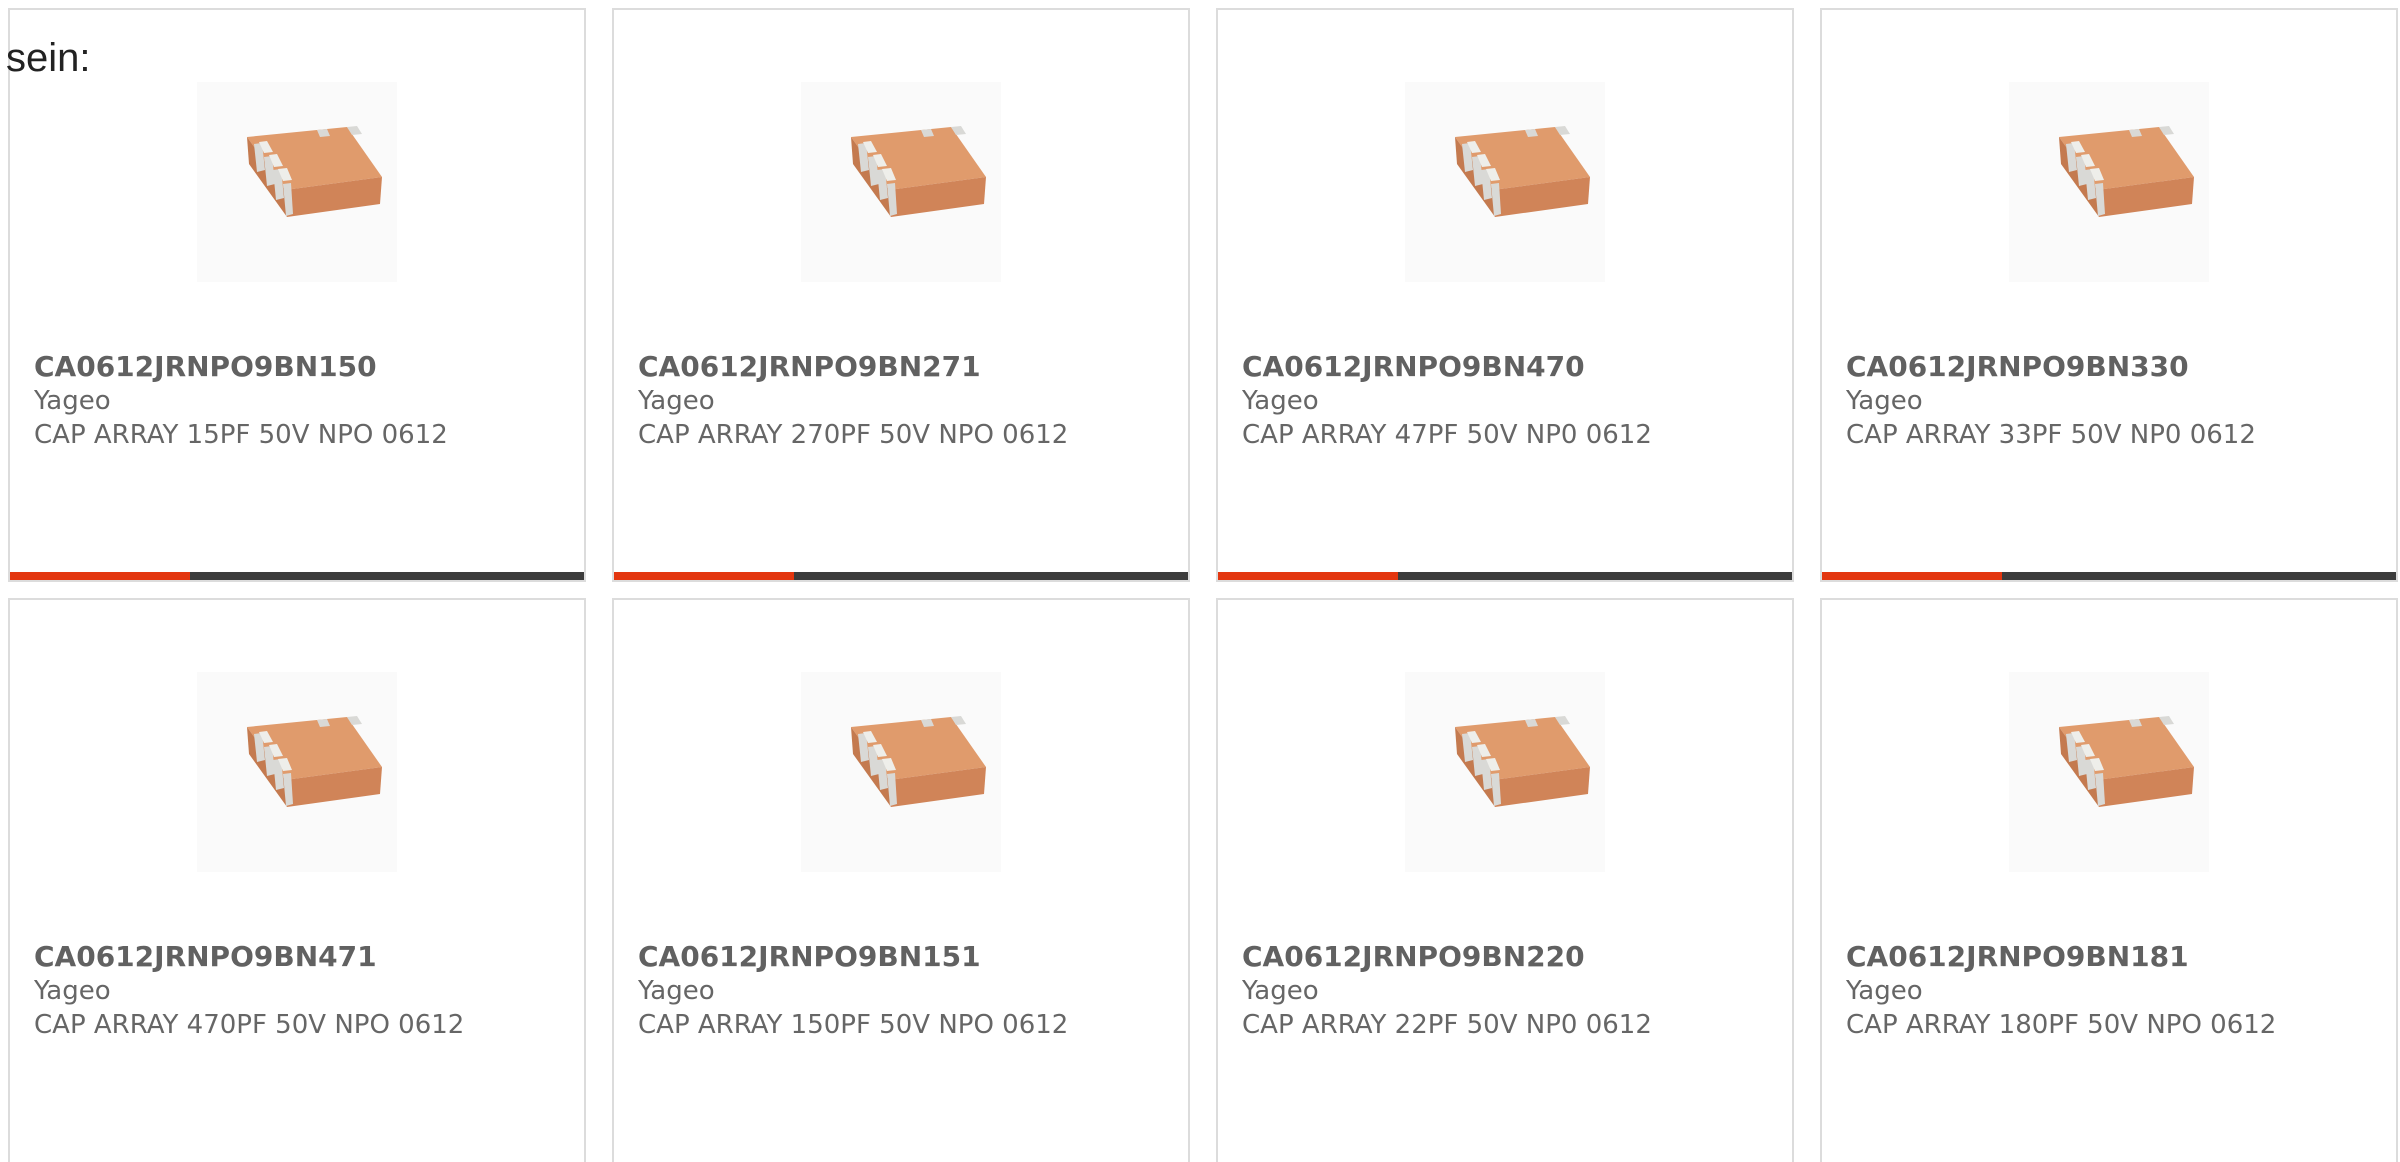 The height and width of the screenshot is (1162, 2400). Describe the element at coordinates (901, 957) in the screenshot. I see `product-part-number: CA0612JRNPO9BN151` at that location.